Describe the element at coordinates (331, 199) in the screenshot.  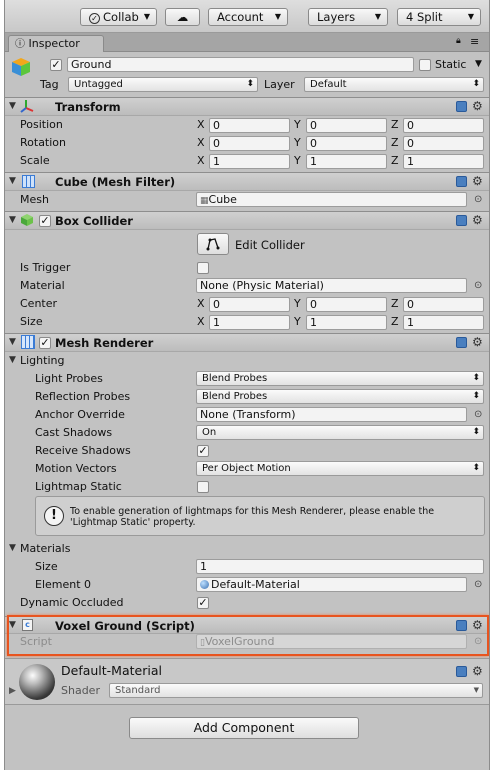
I see `mesh-object-field: ▦Cube` at that location.